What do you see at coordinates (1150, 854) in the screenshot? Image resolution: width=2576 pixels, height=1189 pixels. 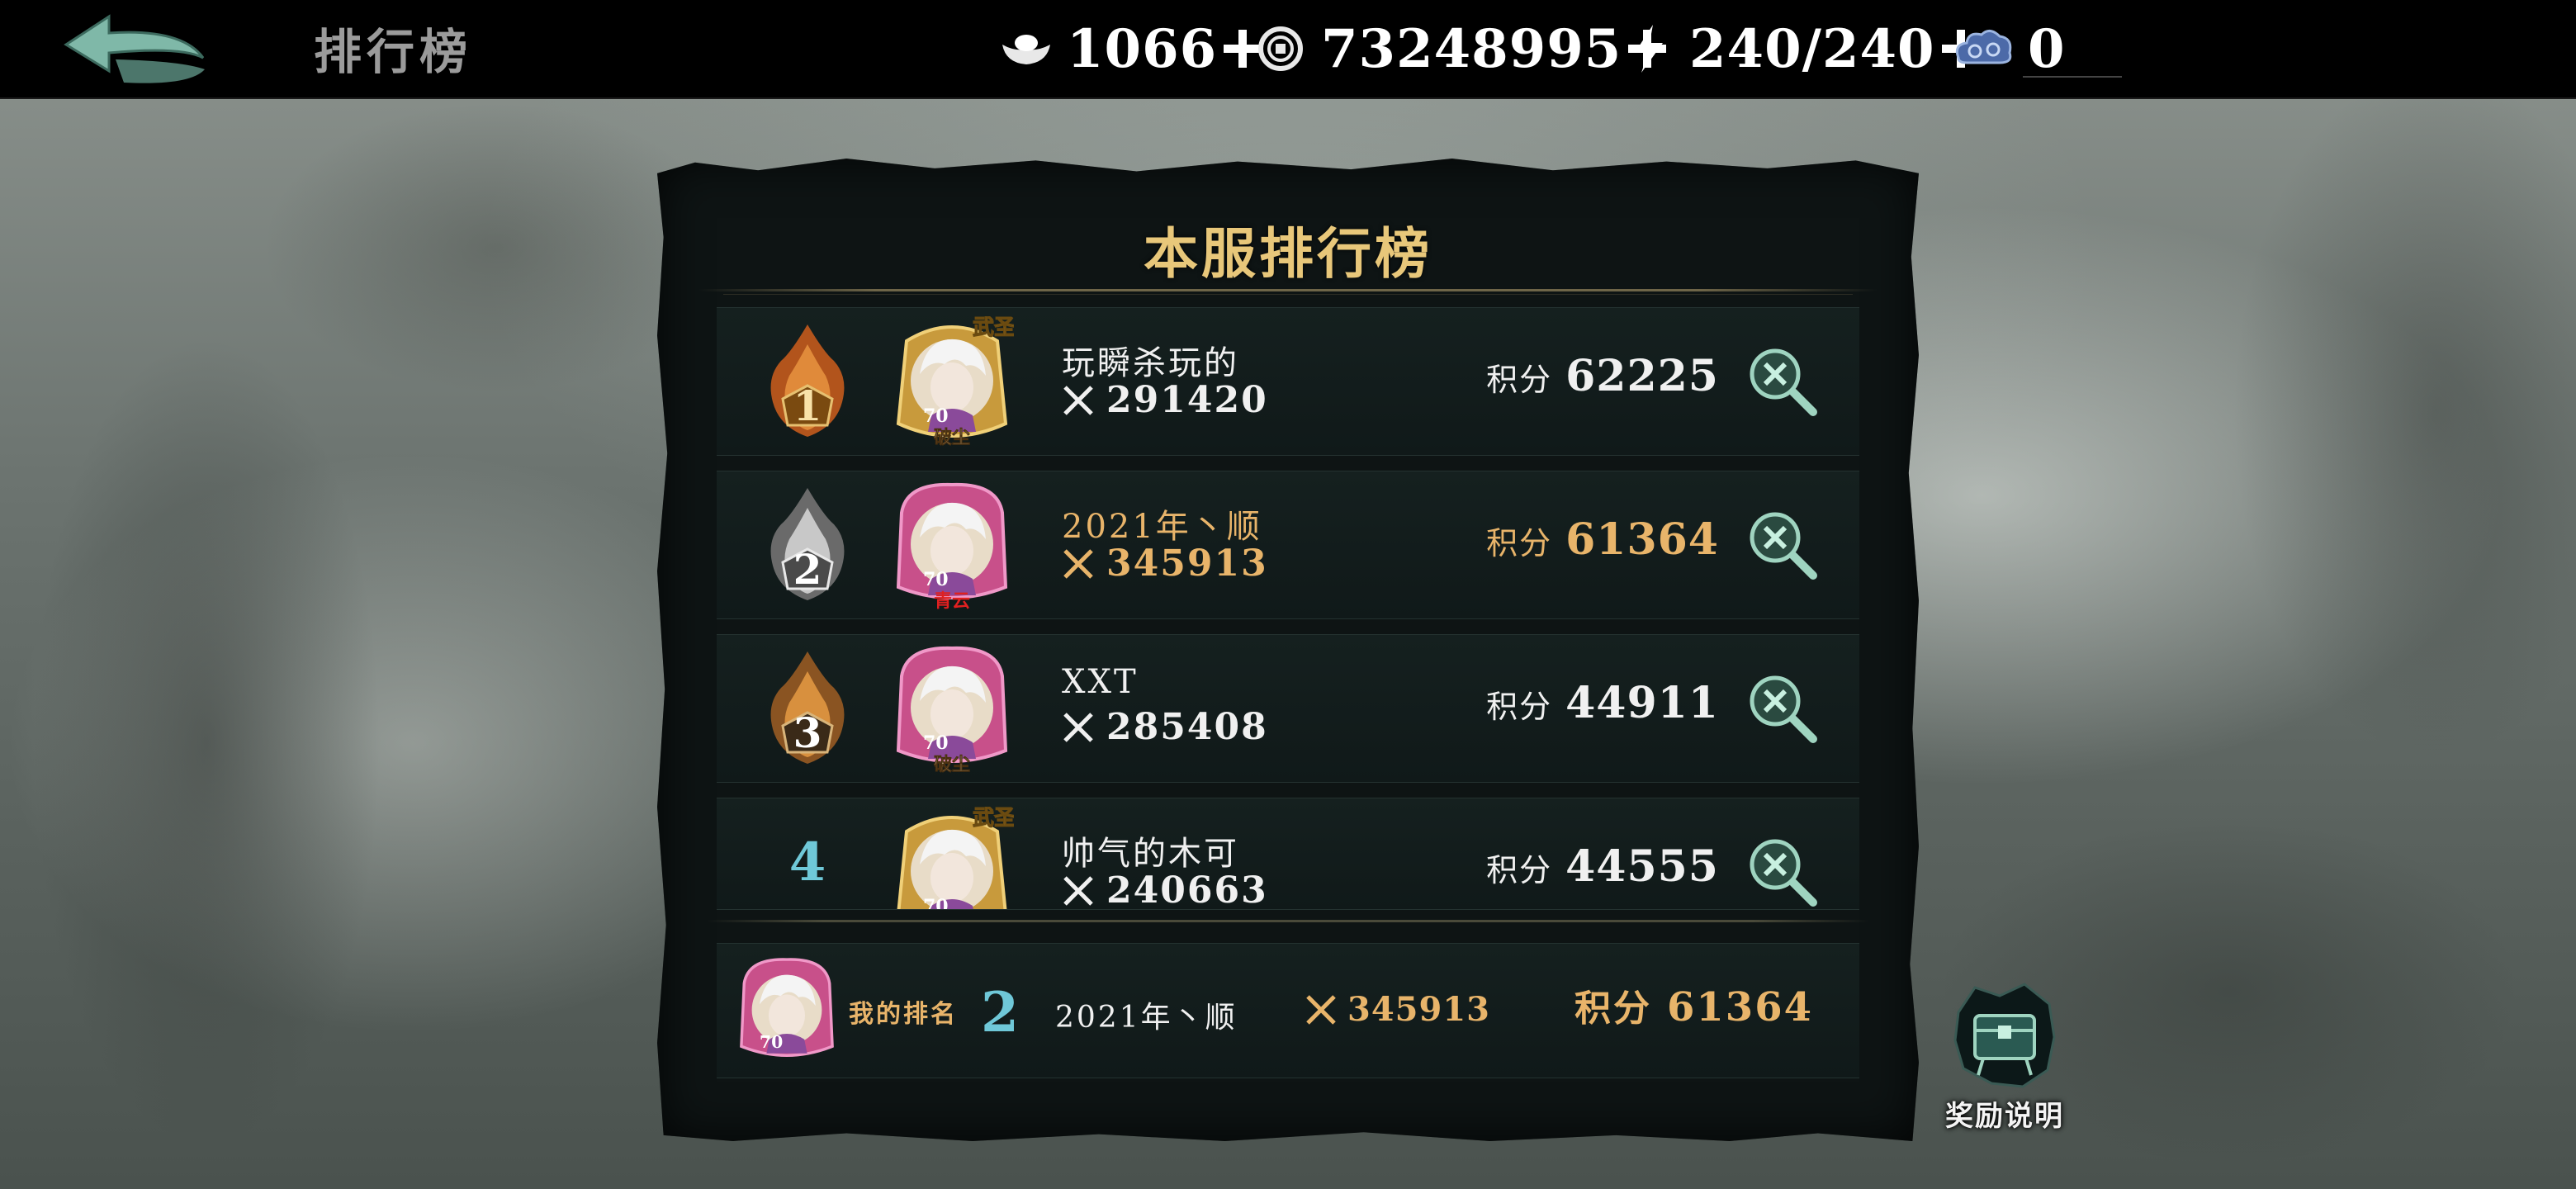 I see `player-name: 帅气的木可` at bounding box center [1150, 854].